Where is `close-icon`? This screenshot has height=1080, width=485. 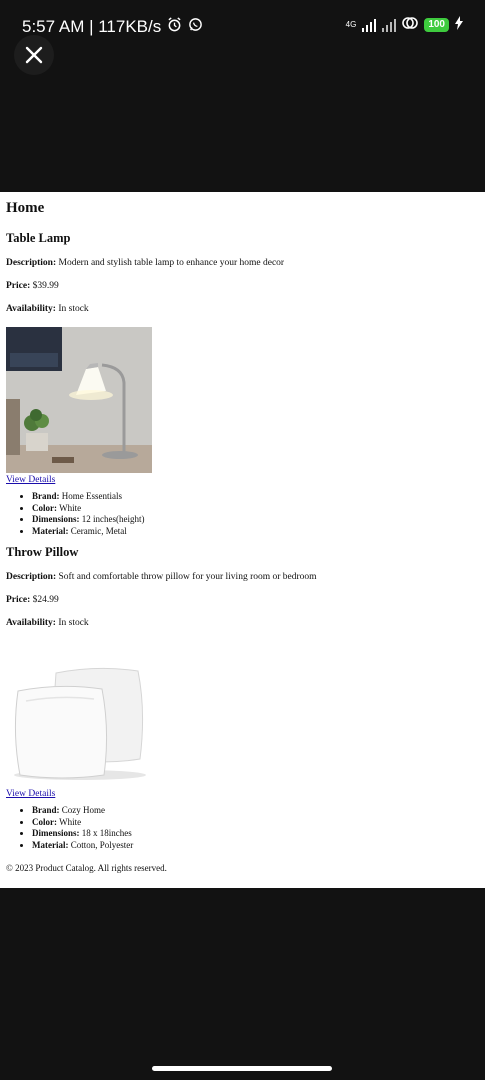 close-icon is located at coordinates (34, 55).